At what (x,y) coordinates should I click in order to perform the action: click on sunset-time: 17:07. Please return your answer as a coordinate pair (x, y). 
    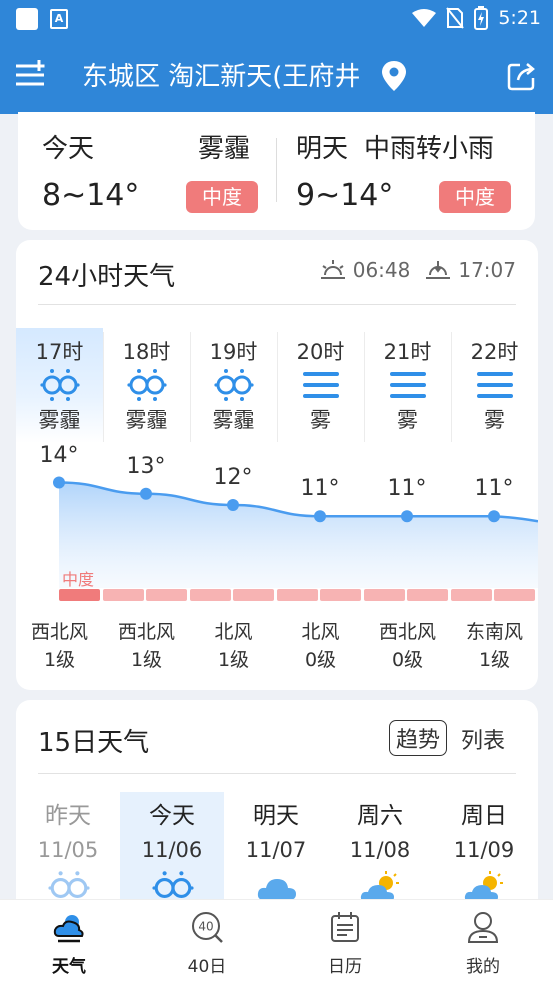
    Looking at the image, I should click on (487, 270).